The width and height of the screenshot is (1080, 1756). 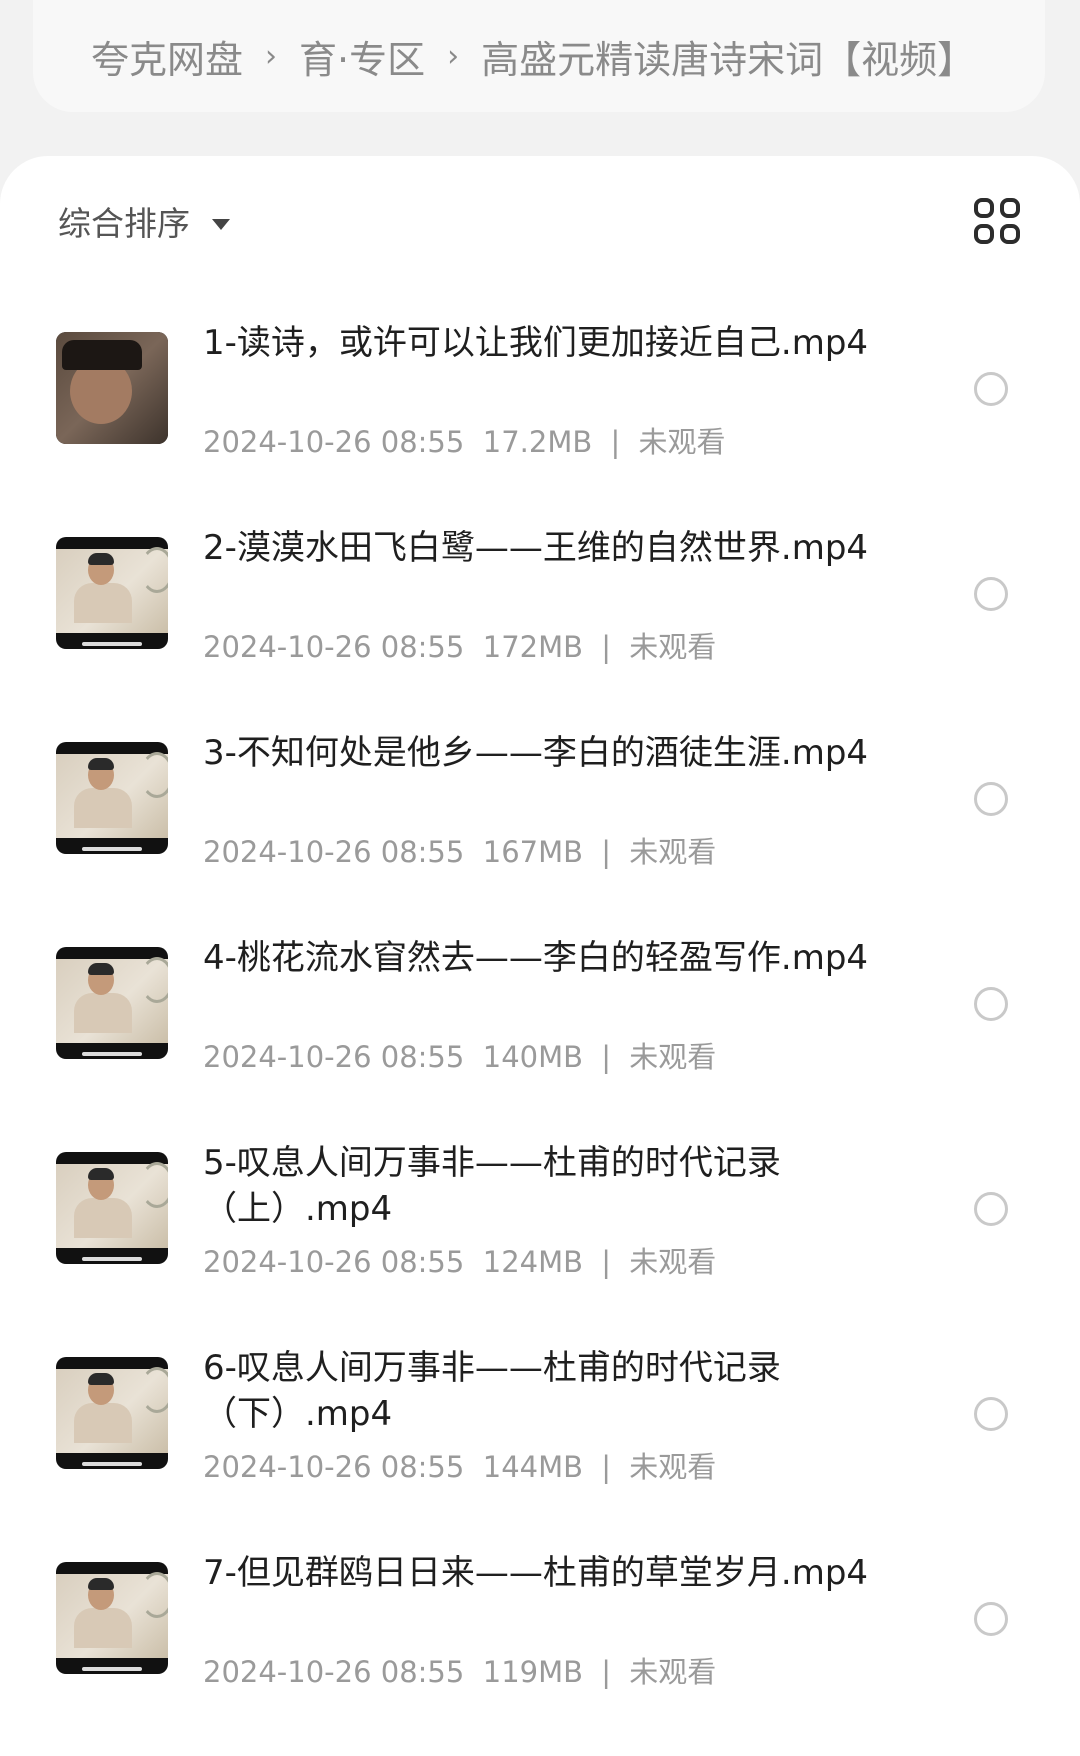 I want to click on file-meta: 2024-10-26 08:55 172MB | 未观看, so click(x=459, y=647).